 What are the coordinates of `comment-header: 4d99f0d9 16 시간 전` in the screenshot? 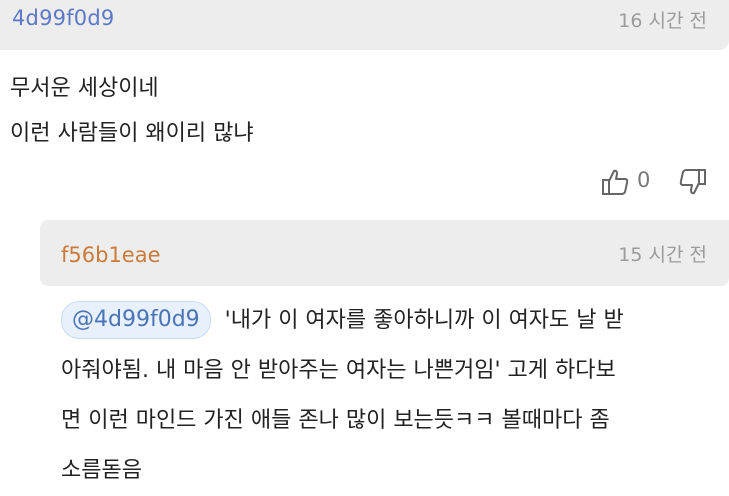 It's located at (364, 25).